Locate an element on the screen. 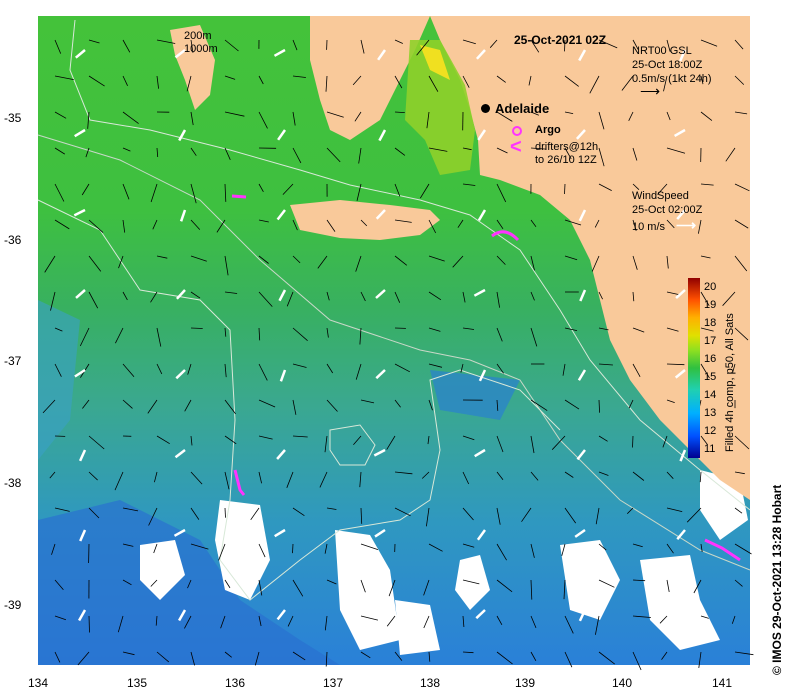  colorbar is located at coordinates (694, 368).